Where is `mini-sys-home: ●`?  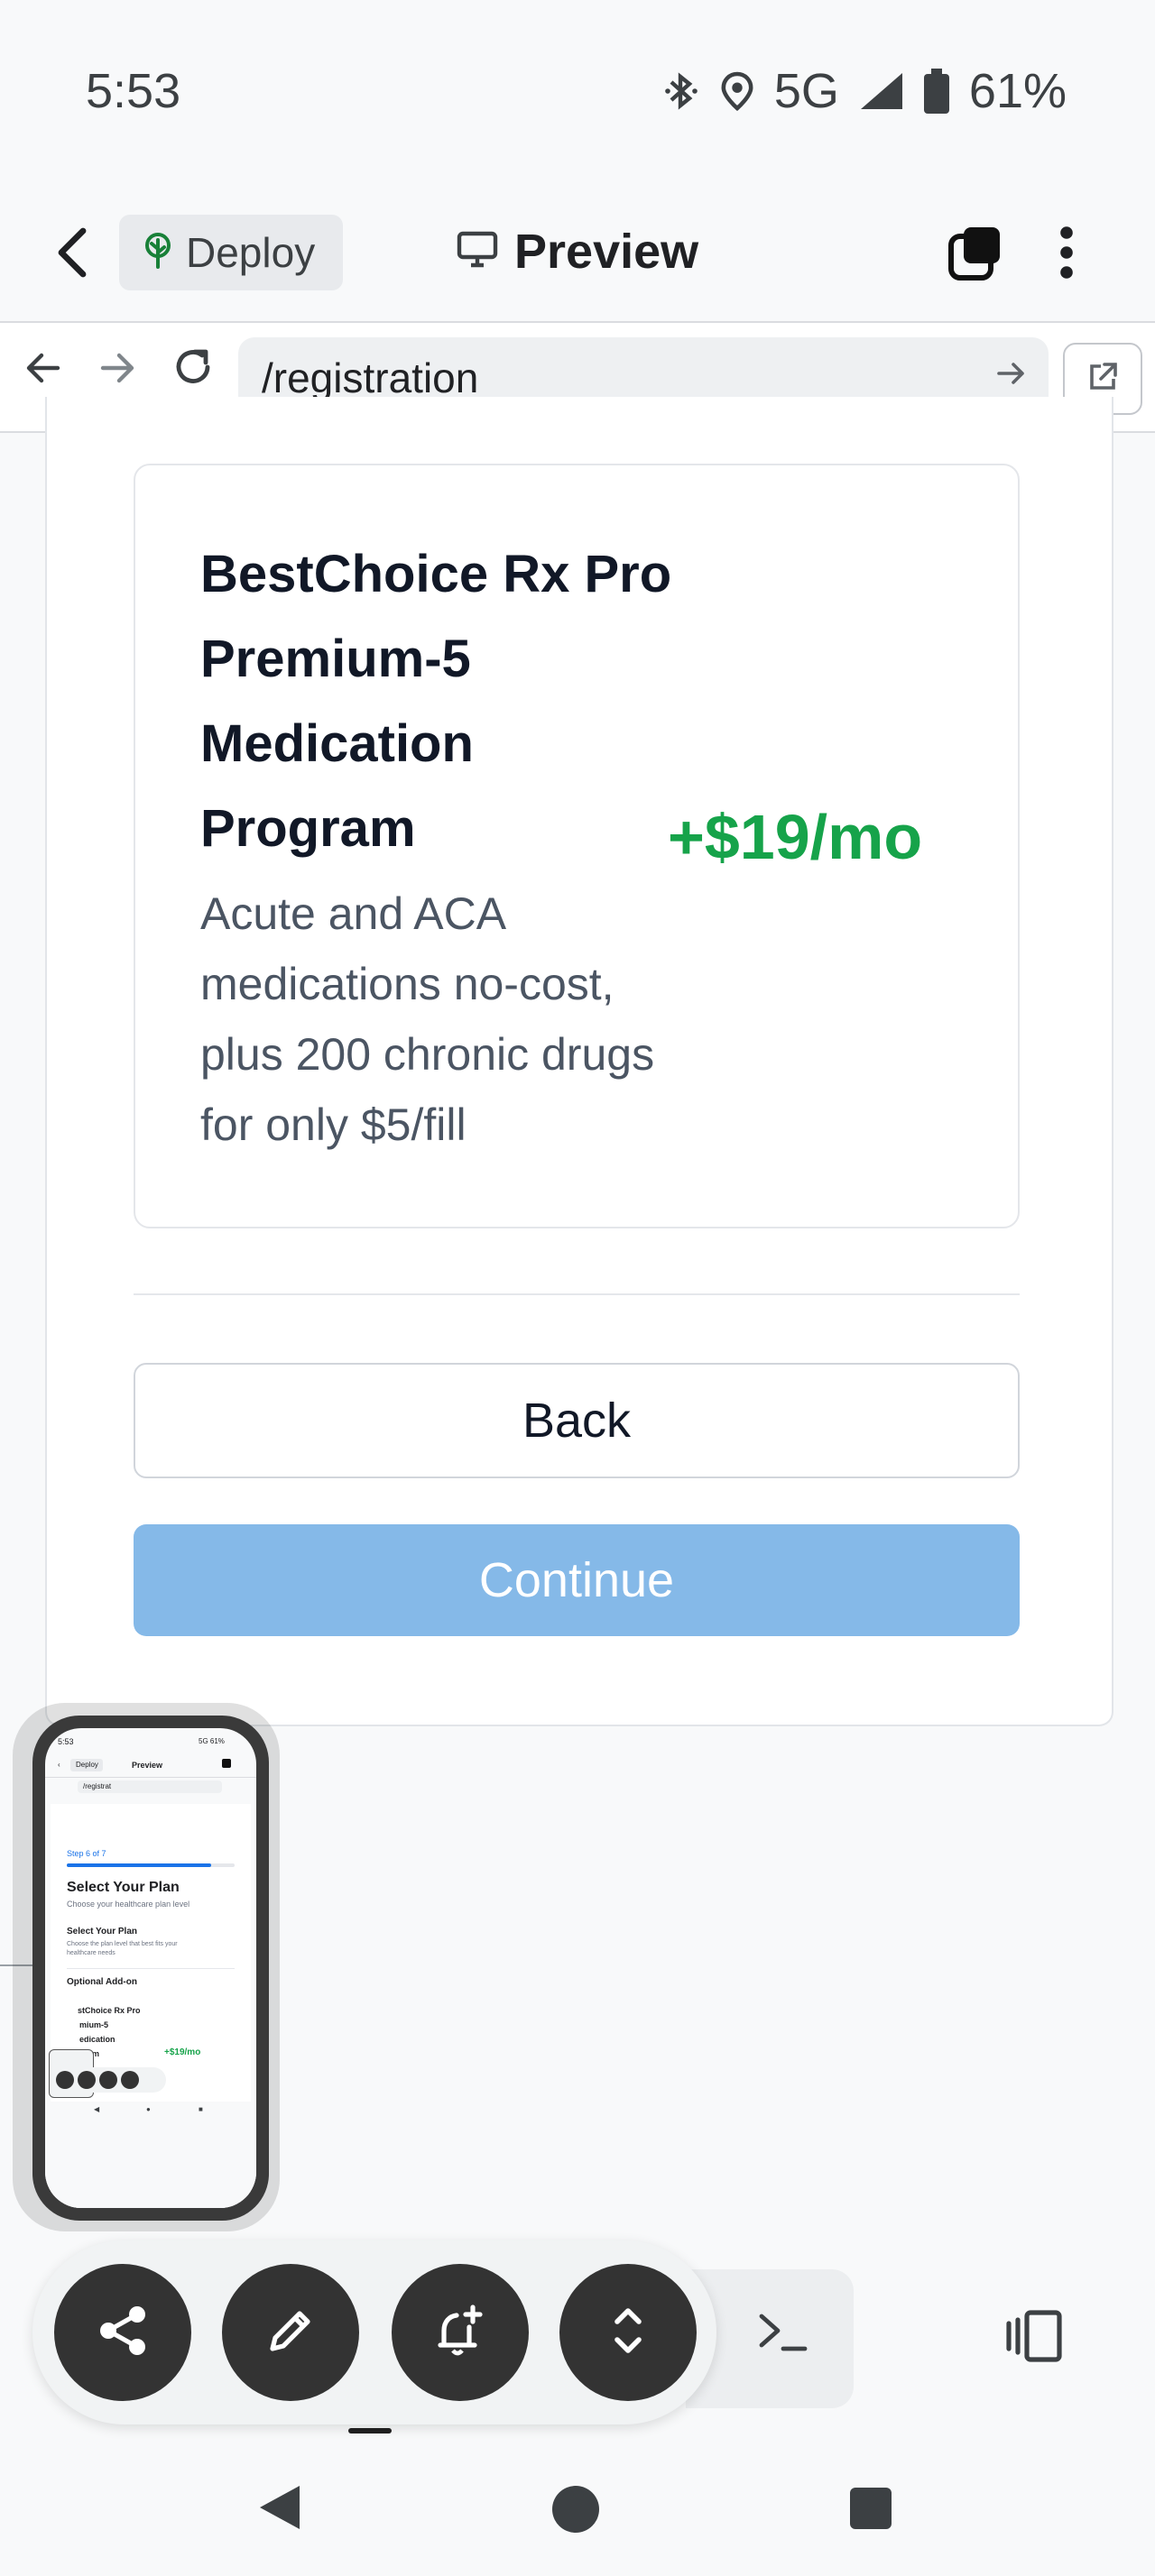
mini-sys-home: ● is located at coordinates (148, 2109).